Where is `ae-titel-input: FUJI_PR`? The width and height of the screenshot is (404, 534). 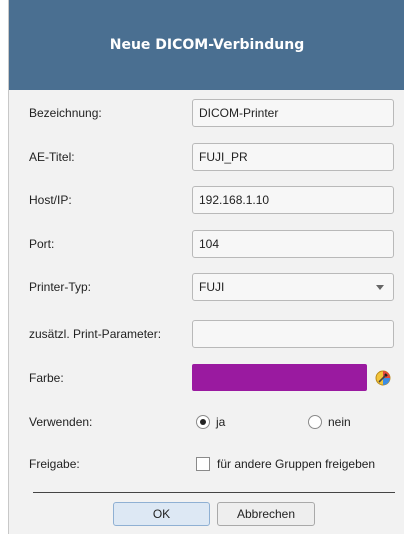 ae-titel-input: FUJI_PR is located at coordinates (293, 157).